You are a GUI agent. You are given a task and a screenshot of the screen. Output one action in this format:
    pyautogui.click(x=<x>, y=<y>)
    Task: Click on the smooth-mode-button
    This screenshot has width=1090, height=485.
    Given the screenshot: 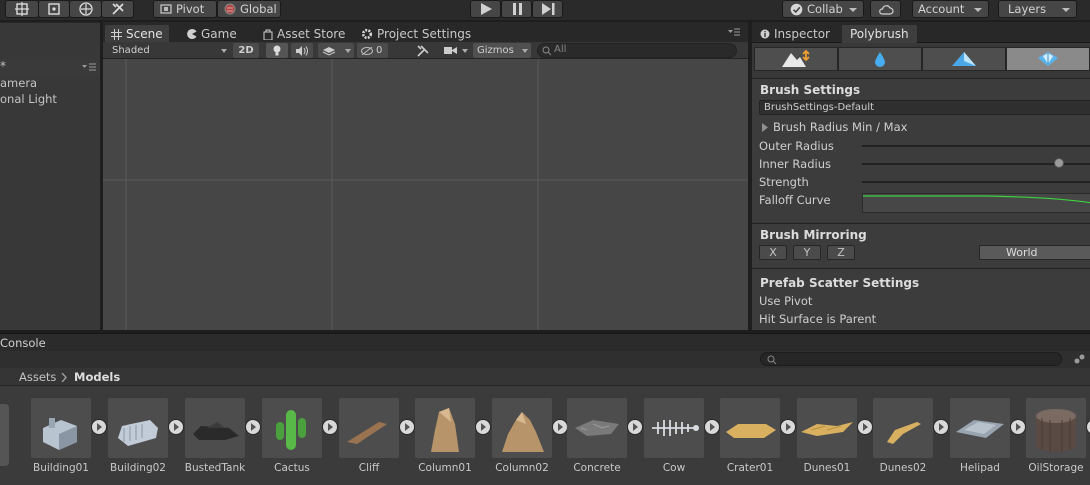 What is the action you would take?
    pyautogui.click(x=880, y=59)
    